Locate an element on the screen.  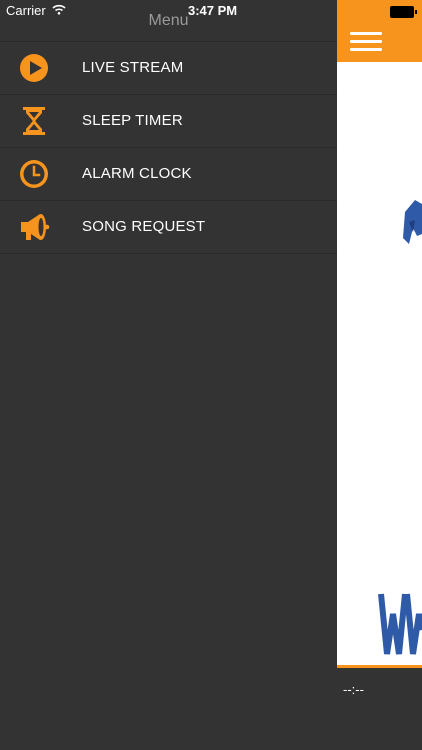
status-time: 3:47 PM is located at coordinates (213, 10).